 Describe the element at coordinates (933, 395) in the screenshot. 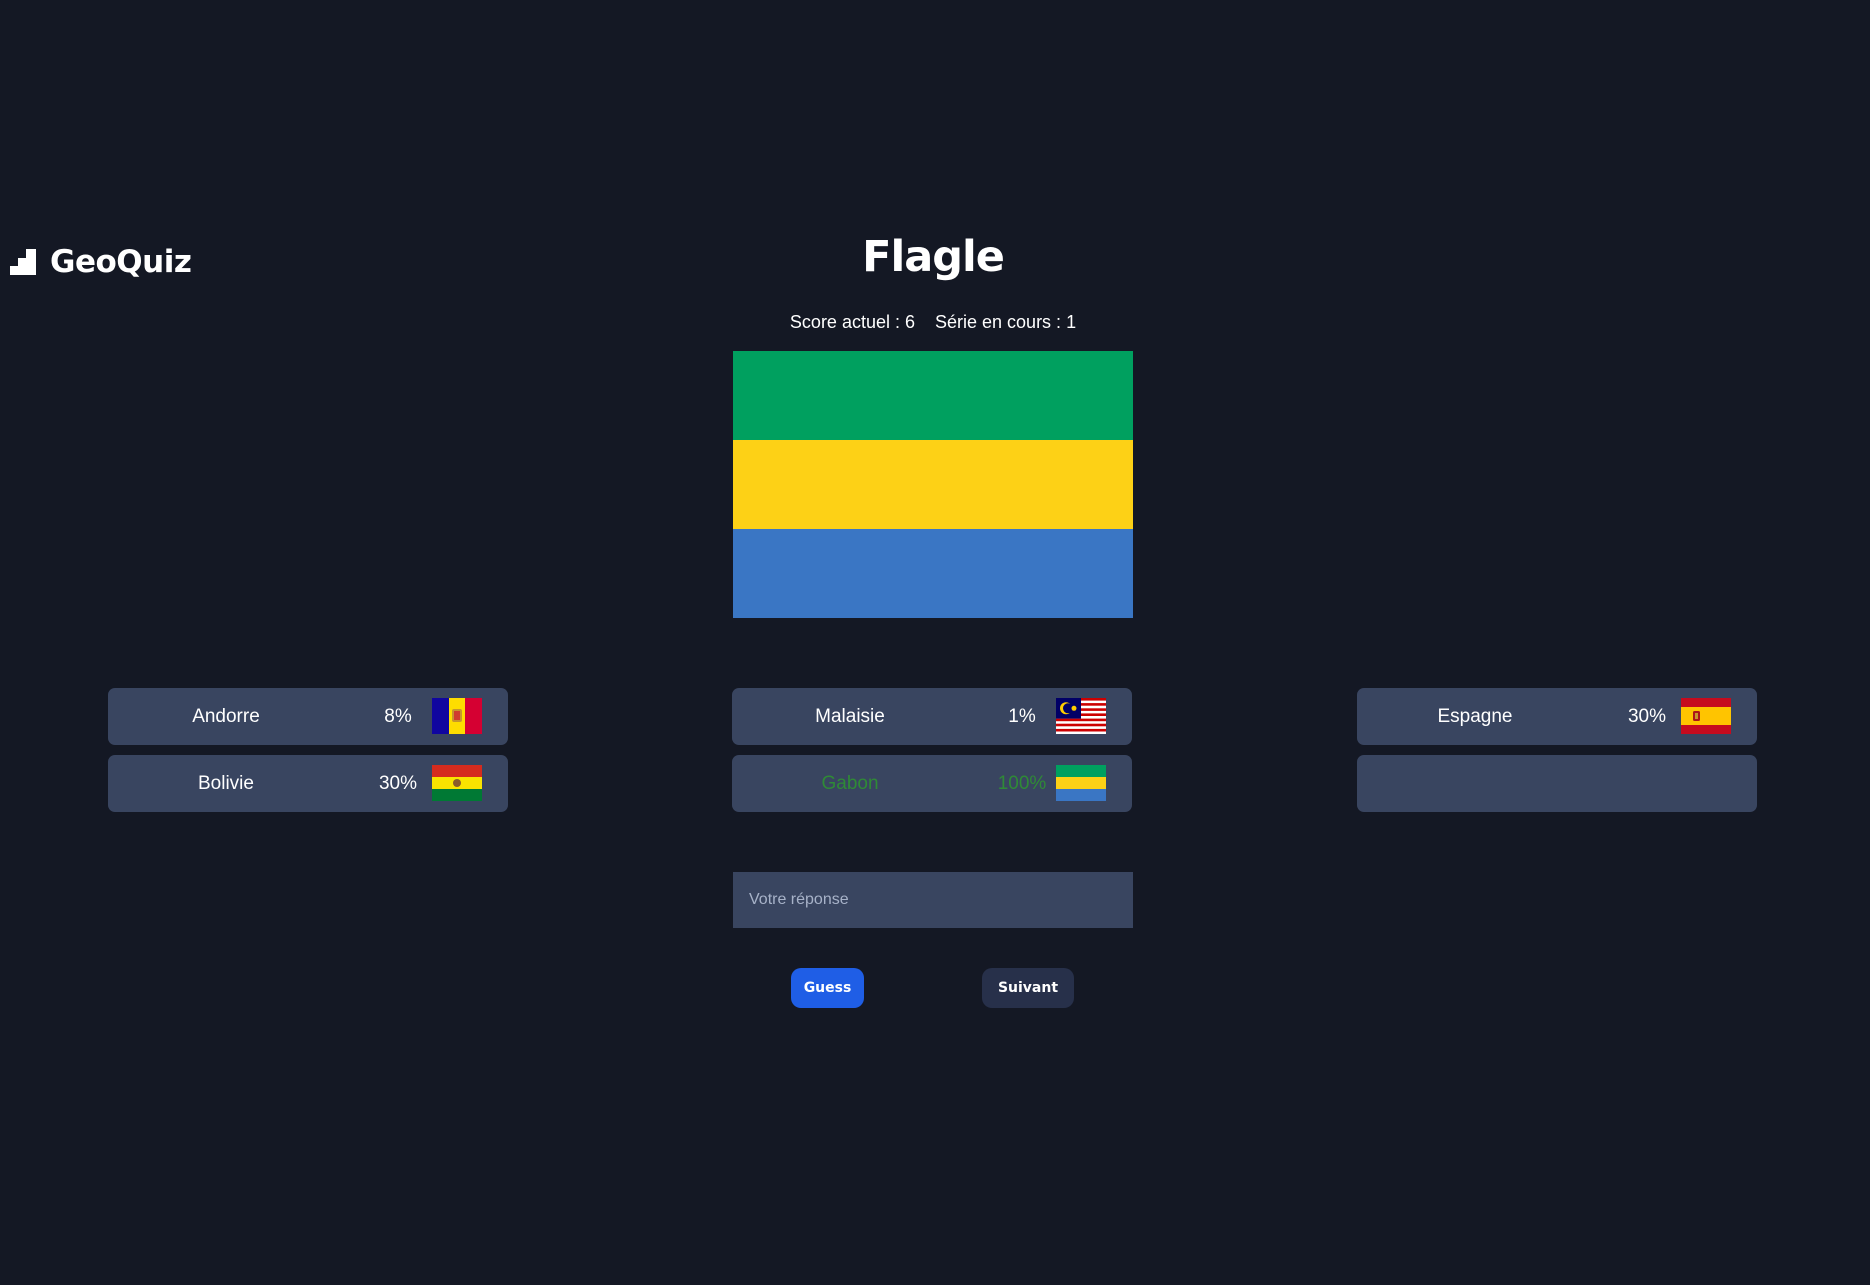

I see `flag-band-top` at that location.